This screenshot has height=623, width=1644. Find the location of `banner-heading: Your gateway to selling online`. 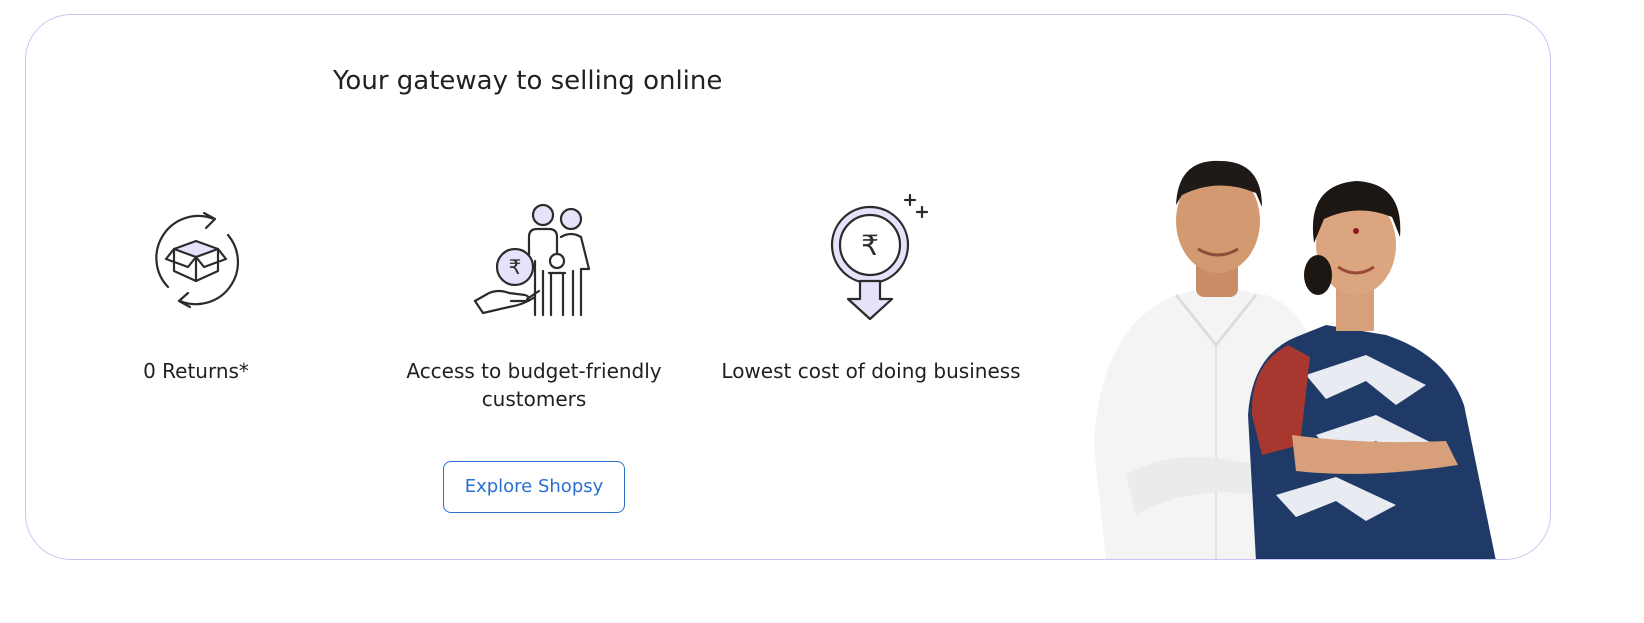

banner-heading: Your gateway to selling online is located at coordinates (528, 81).